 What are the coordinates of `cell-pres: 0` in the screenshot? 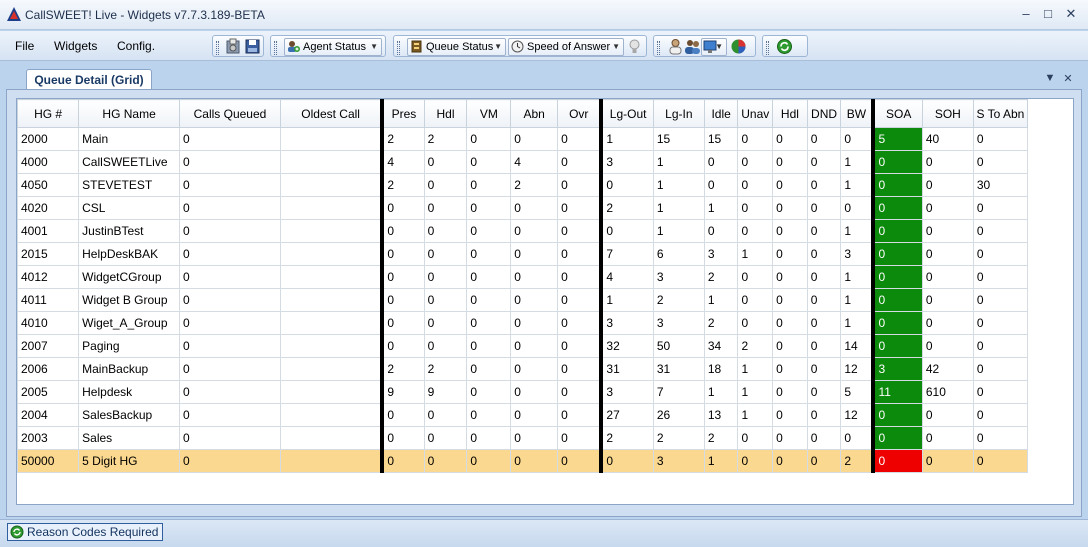 It's located at (402, 461).